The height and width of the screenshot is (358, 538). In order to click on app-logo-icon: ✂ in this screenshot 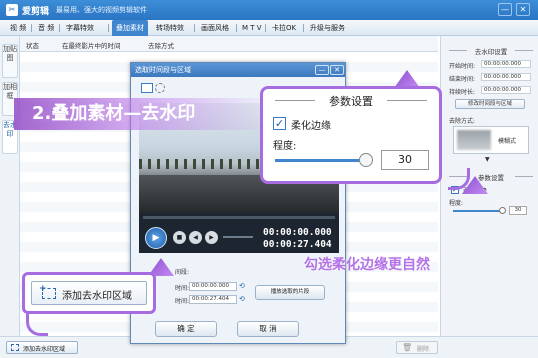, I will do `click(12, 10)`.